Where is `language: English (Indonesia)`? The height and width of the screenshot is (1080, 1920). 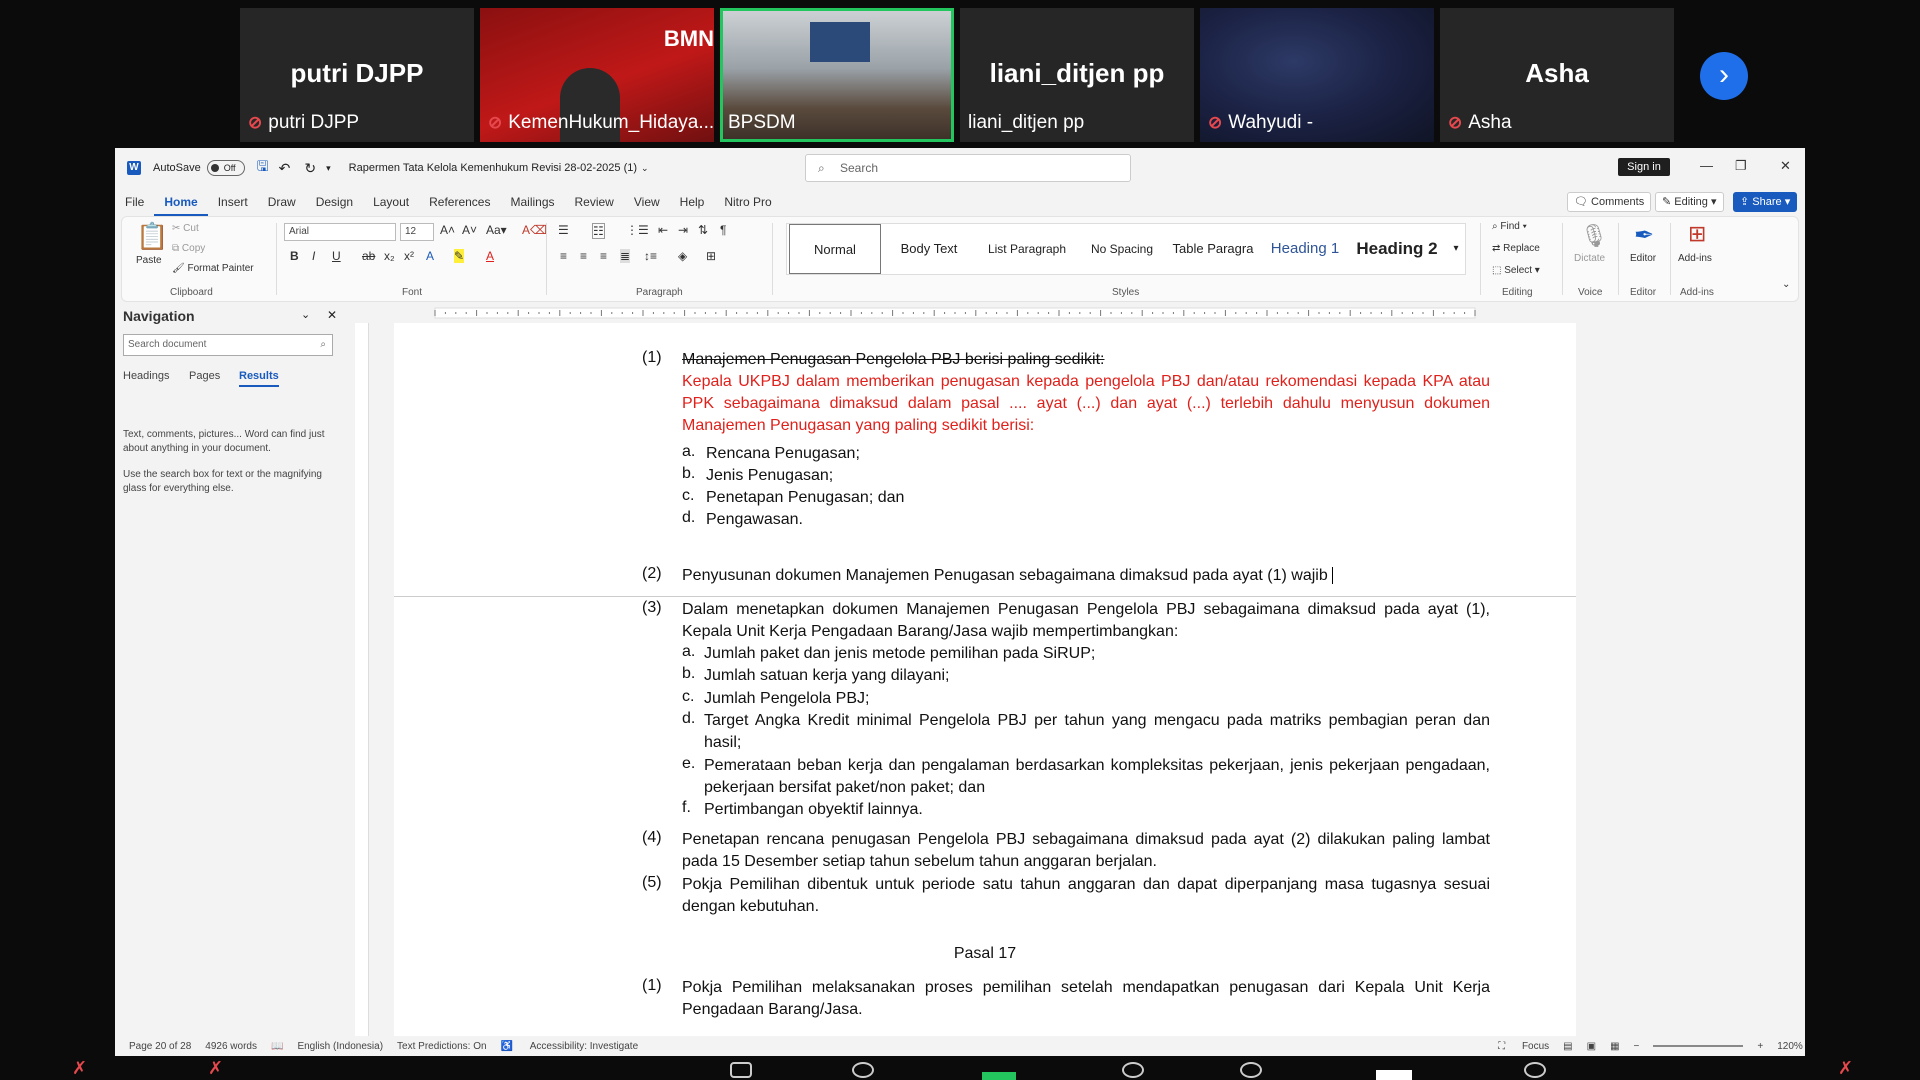 language: English (Indonesia) is located at coordinates (340, 1046).